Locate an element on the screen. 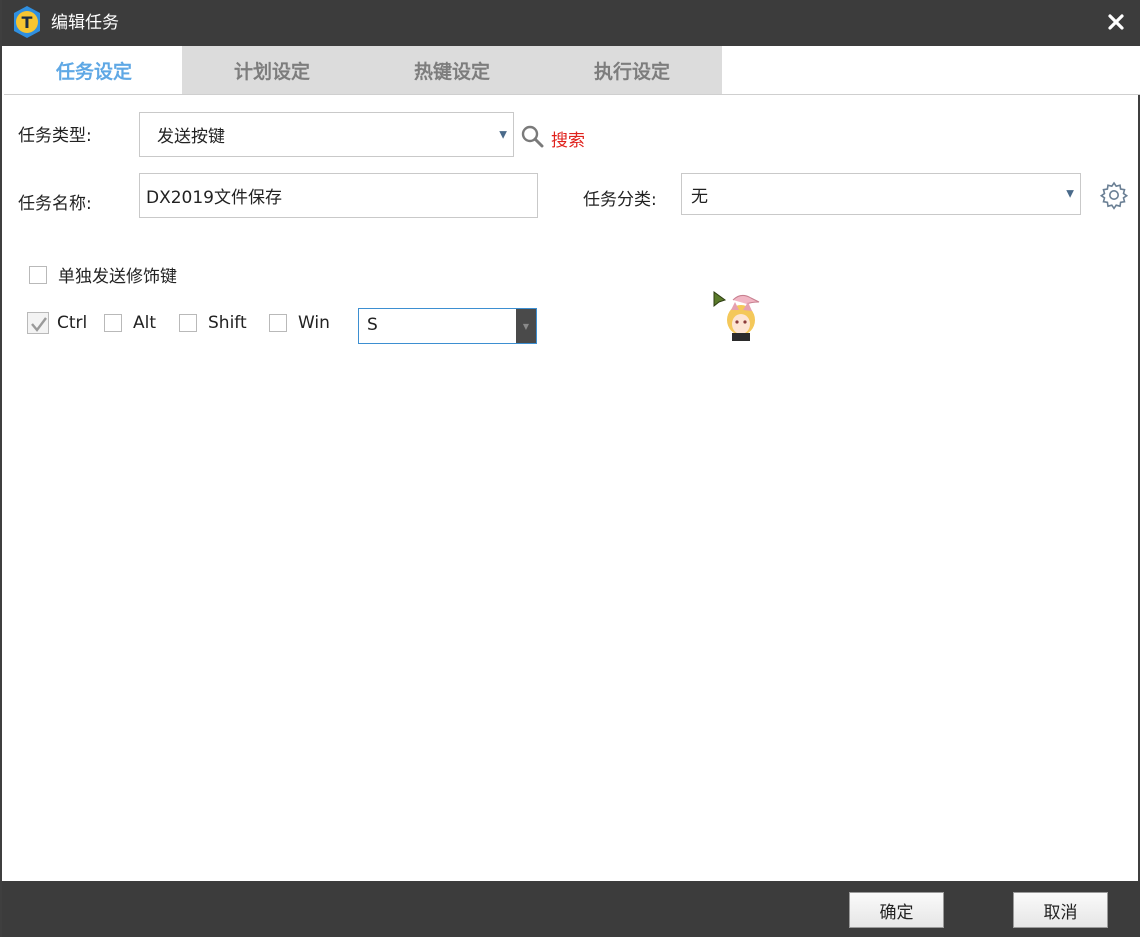 The height and width of the screenshot is (937, 1140). mascot-sprite-icon is located at coordinates (736, 316).